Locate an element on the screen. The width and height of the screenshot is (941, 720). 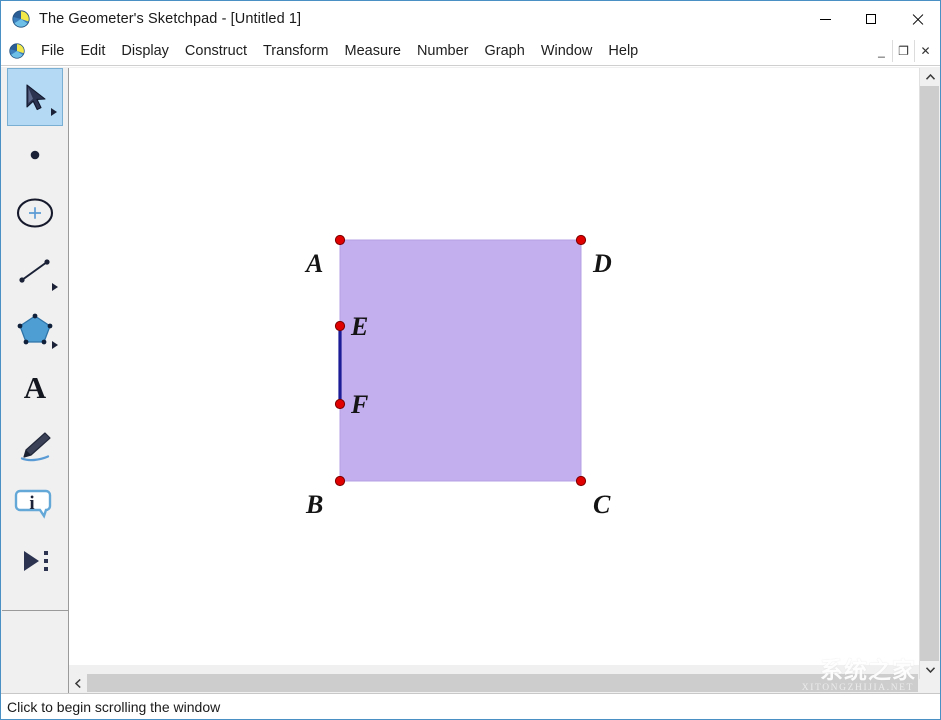
information-balloon-icon: i is located at coordinates (33, 504).